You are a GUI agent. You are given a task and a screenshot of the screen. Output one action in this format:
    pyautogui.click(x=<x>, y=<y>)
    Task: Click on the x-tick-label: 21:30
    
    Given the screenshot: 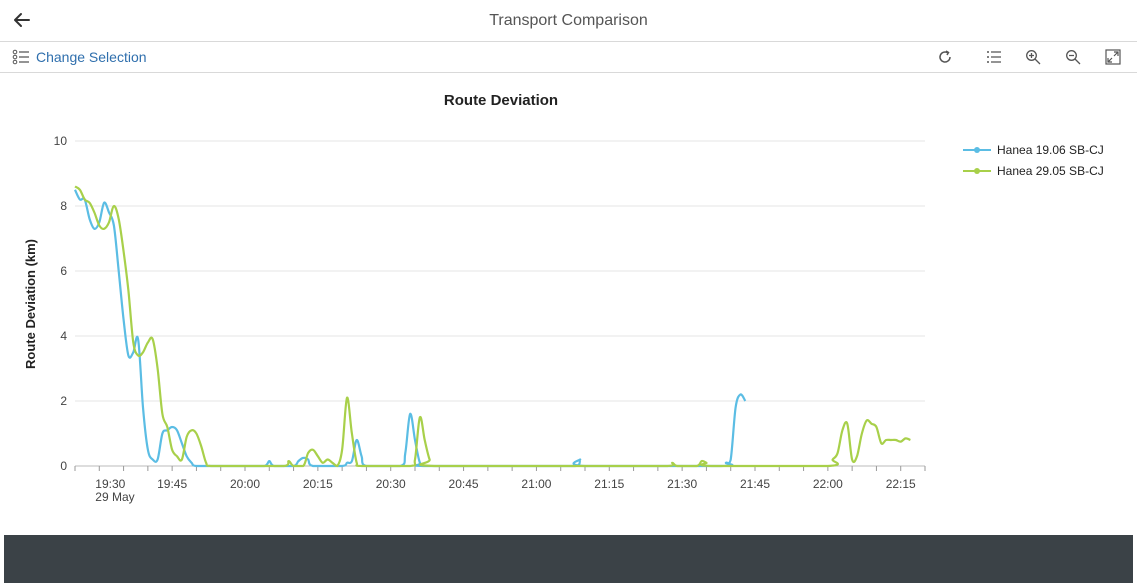 What is the action you would take?
    pyautogui.click(x=682, y=484)
    